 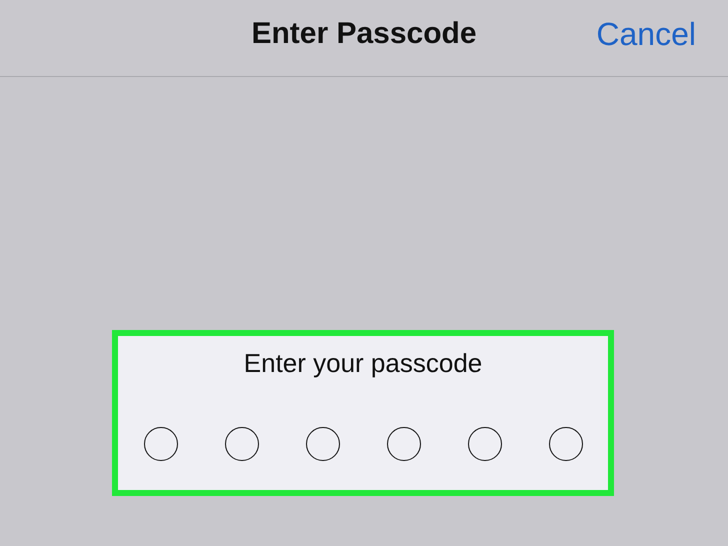 What do you see at coordinates (363, 363) in the screenshot?
I see `passcode-prompt: Enter your passcode` at bounding box center [363, 363].